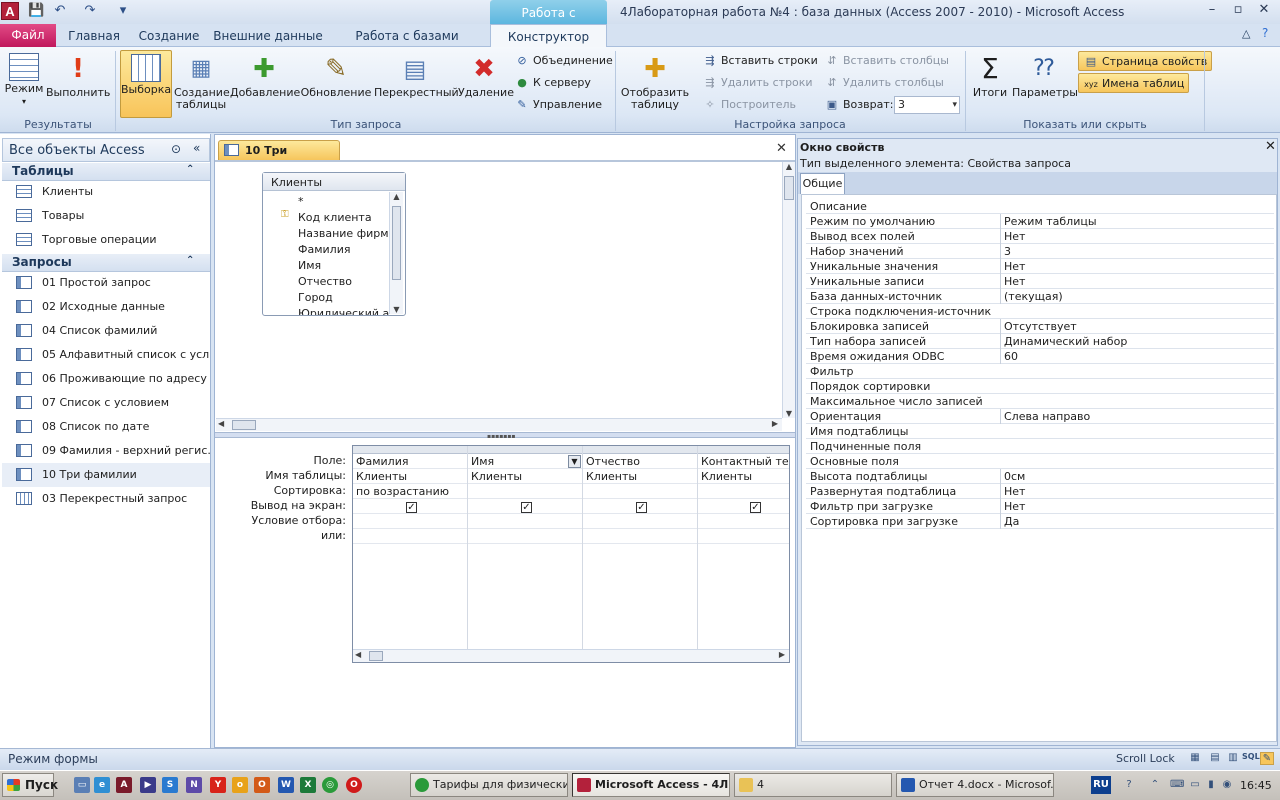 The image size is (1280, 800). What do you see at coordinates (324, 249) in the screenshot?
I see `field-item: Фамилия` at bounding box center [324, 249].